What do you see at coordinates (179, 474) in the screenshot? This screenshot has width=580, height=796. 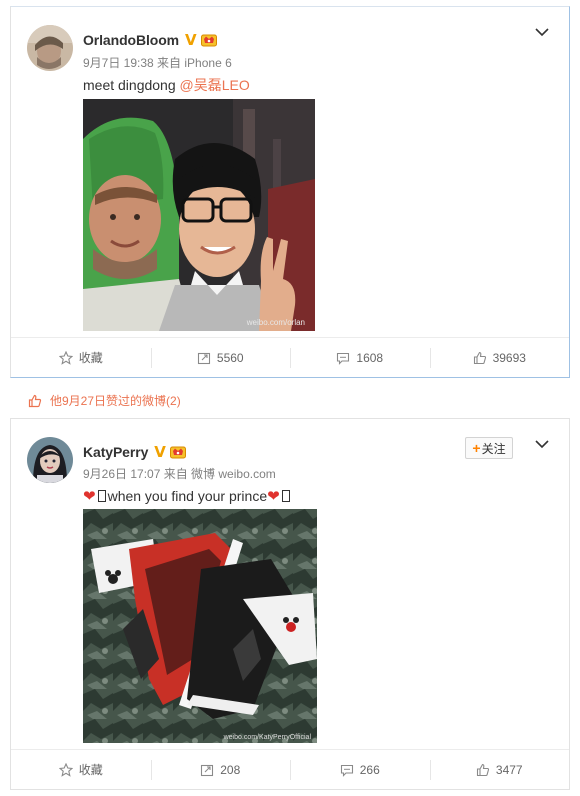 I see `post-meta: 9月26日 17:07 来自 微博 weibo.com` at bounding box center [179, 474].